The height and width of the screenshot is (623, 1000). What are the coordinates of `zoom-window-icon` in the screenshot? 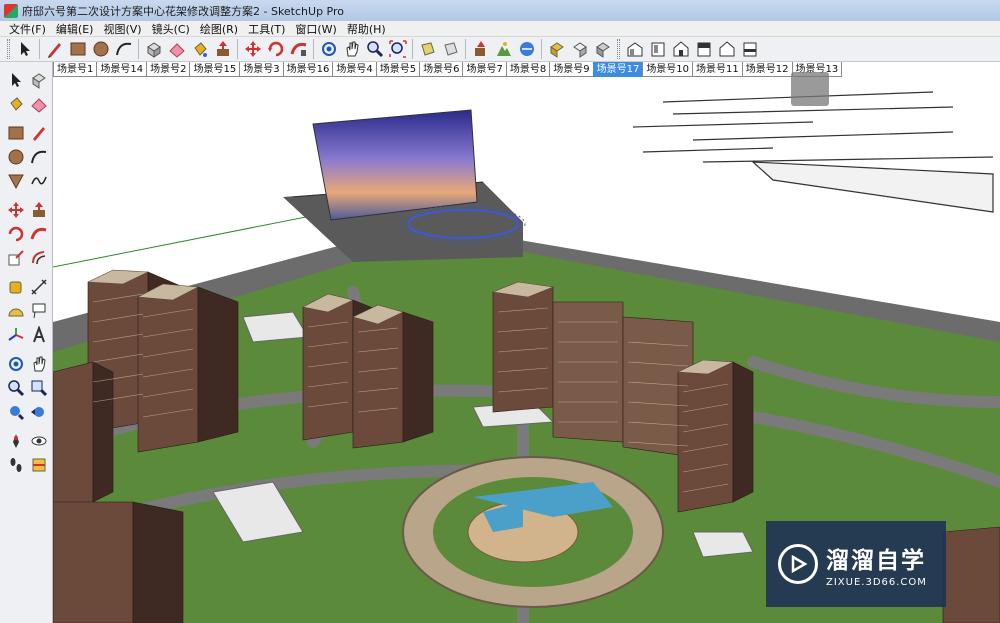 It's located at (38, 387).